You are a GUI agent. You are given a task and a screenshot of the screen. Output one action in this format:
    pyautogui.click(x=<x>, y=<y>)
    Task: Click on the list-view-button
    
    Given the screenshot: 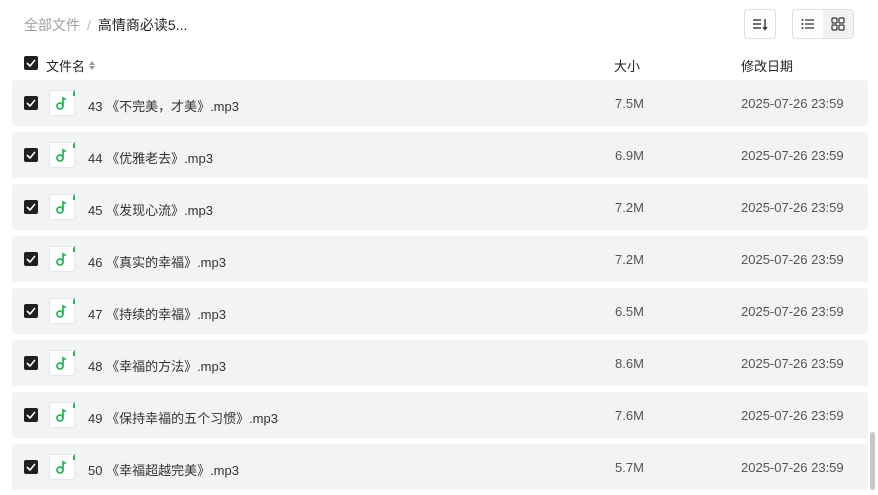 What is the action you would take?
    pyautogui.click(x=808, y=24)
    